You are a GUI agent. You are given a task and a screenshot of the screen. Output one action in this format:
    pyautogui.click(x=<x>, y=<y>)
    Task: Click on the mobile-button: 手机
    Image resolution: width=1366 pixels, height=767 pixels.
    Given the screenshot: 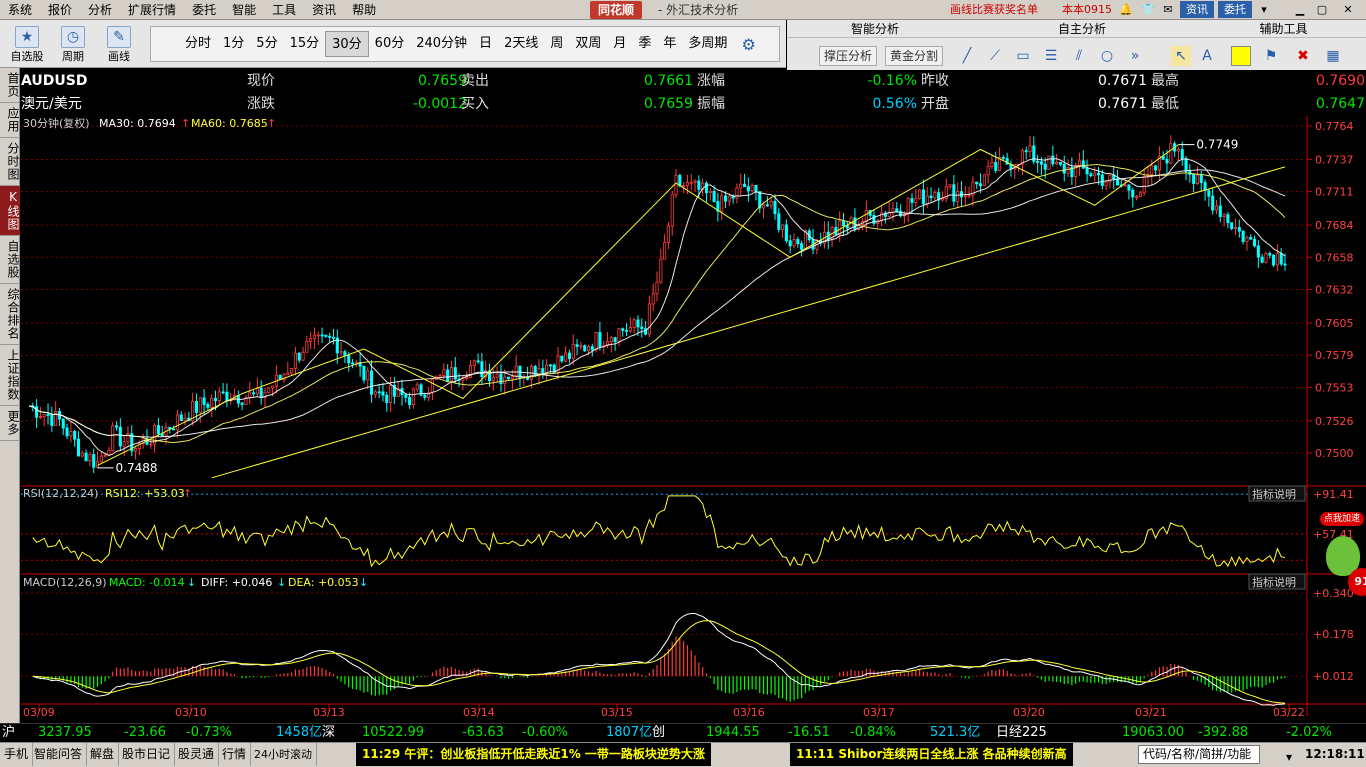 What is the action you would take?
    pyautogui.click(x=17, y=754)
    